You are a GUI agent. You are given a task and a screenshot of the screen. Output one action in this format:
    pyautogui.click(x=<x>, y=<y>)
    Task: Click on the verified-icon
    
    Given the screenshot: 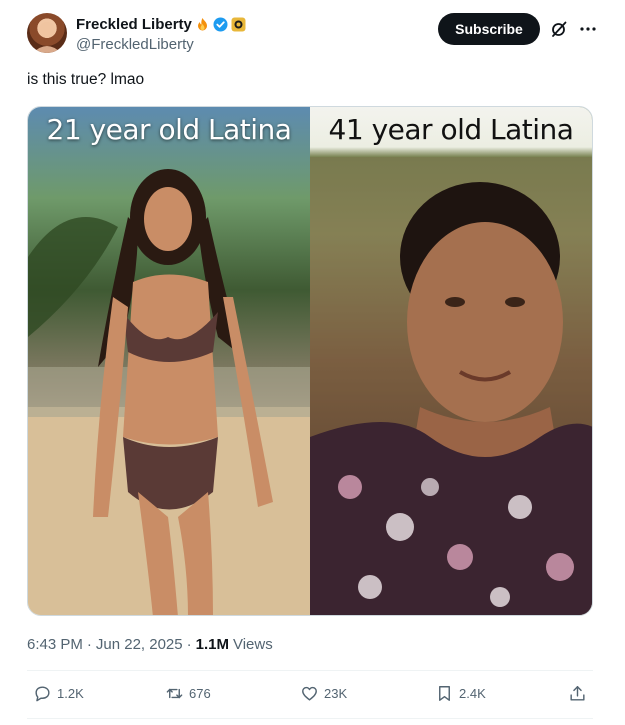 What is the action you would take?
    pyautogui.click(x=220, y=24)
    